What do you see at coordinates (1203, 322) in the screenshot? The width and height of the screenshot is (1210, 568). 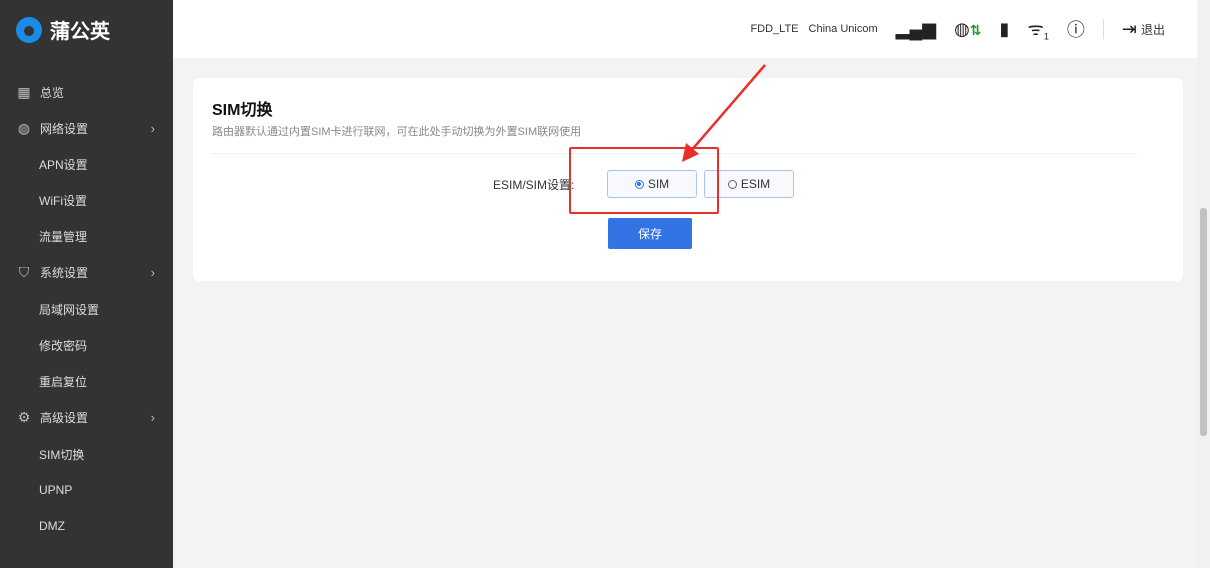 I see `scrollbar-thumb` at bounding box center [1203, 322].